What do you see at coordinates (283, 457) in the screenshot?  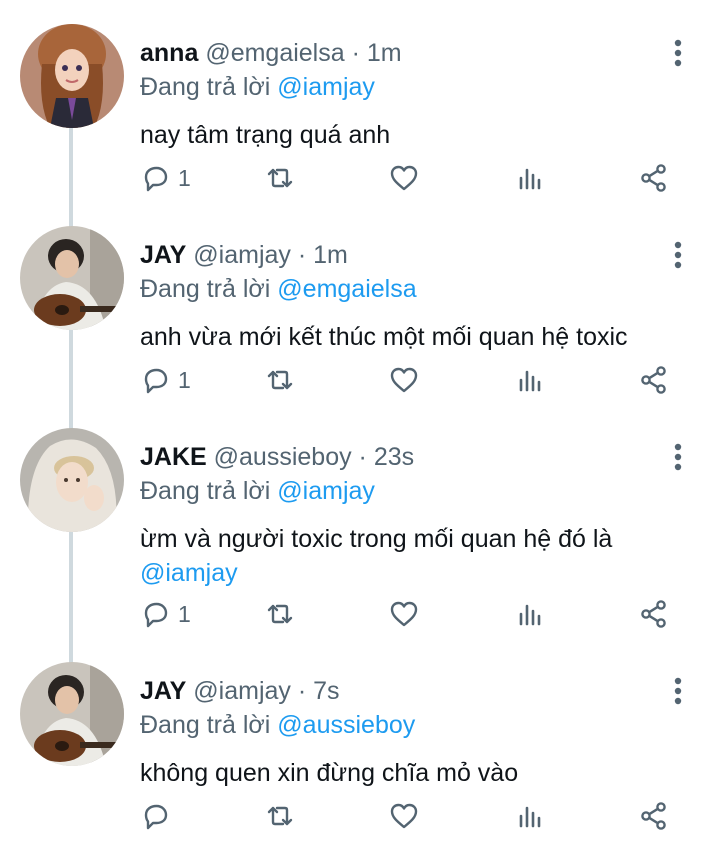 I see `handle: @aussieboy` at bounding box center [283, 457].